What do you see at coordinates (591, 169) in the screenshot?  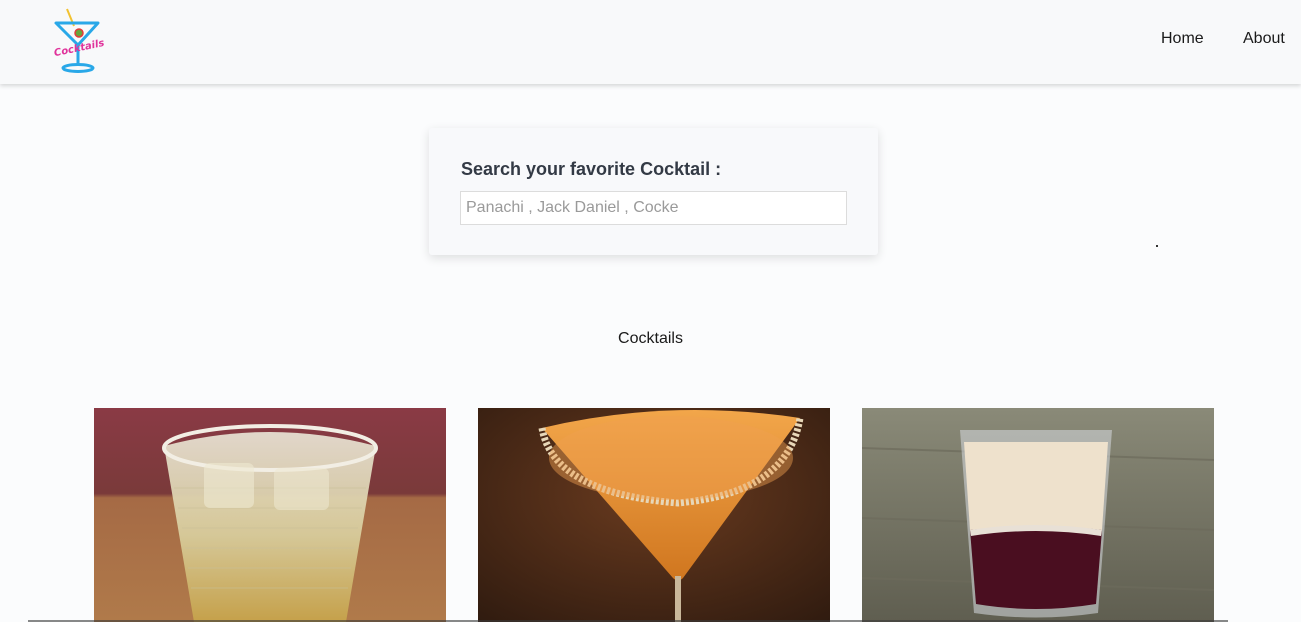 I see `search-label: Search your favorite Cocktail :` at bounding box center [591, 169].